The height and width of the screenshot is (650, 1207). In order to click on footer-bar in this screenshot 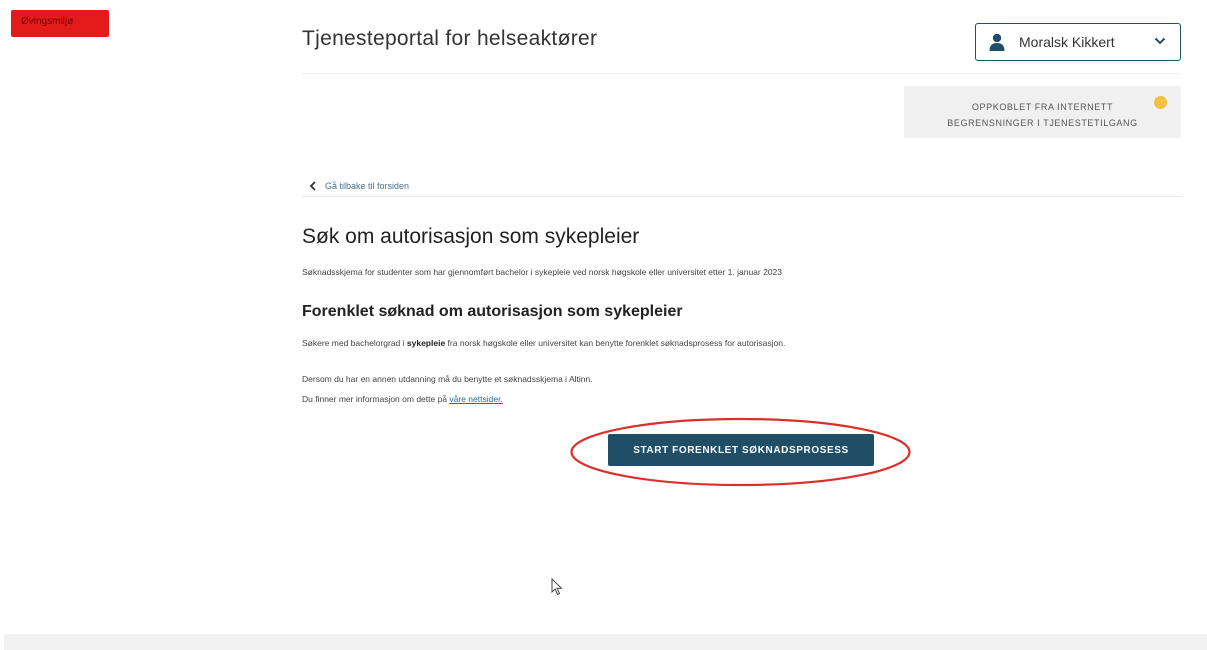, I will do `click(605, 642)`.